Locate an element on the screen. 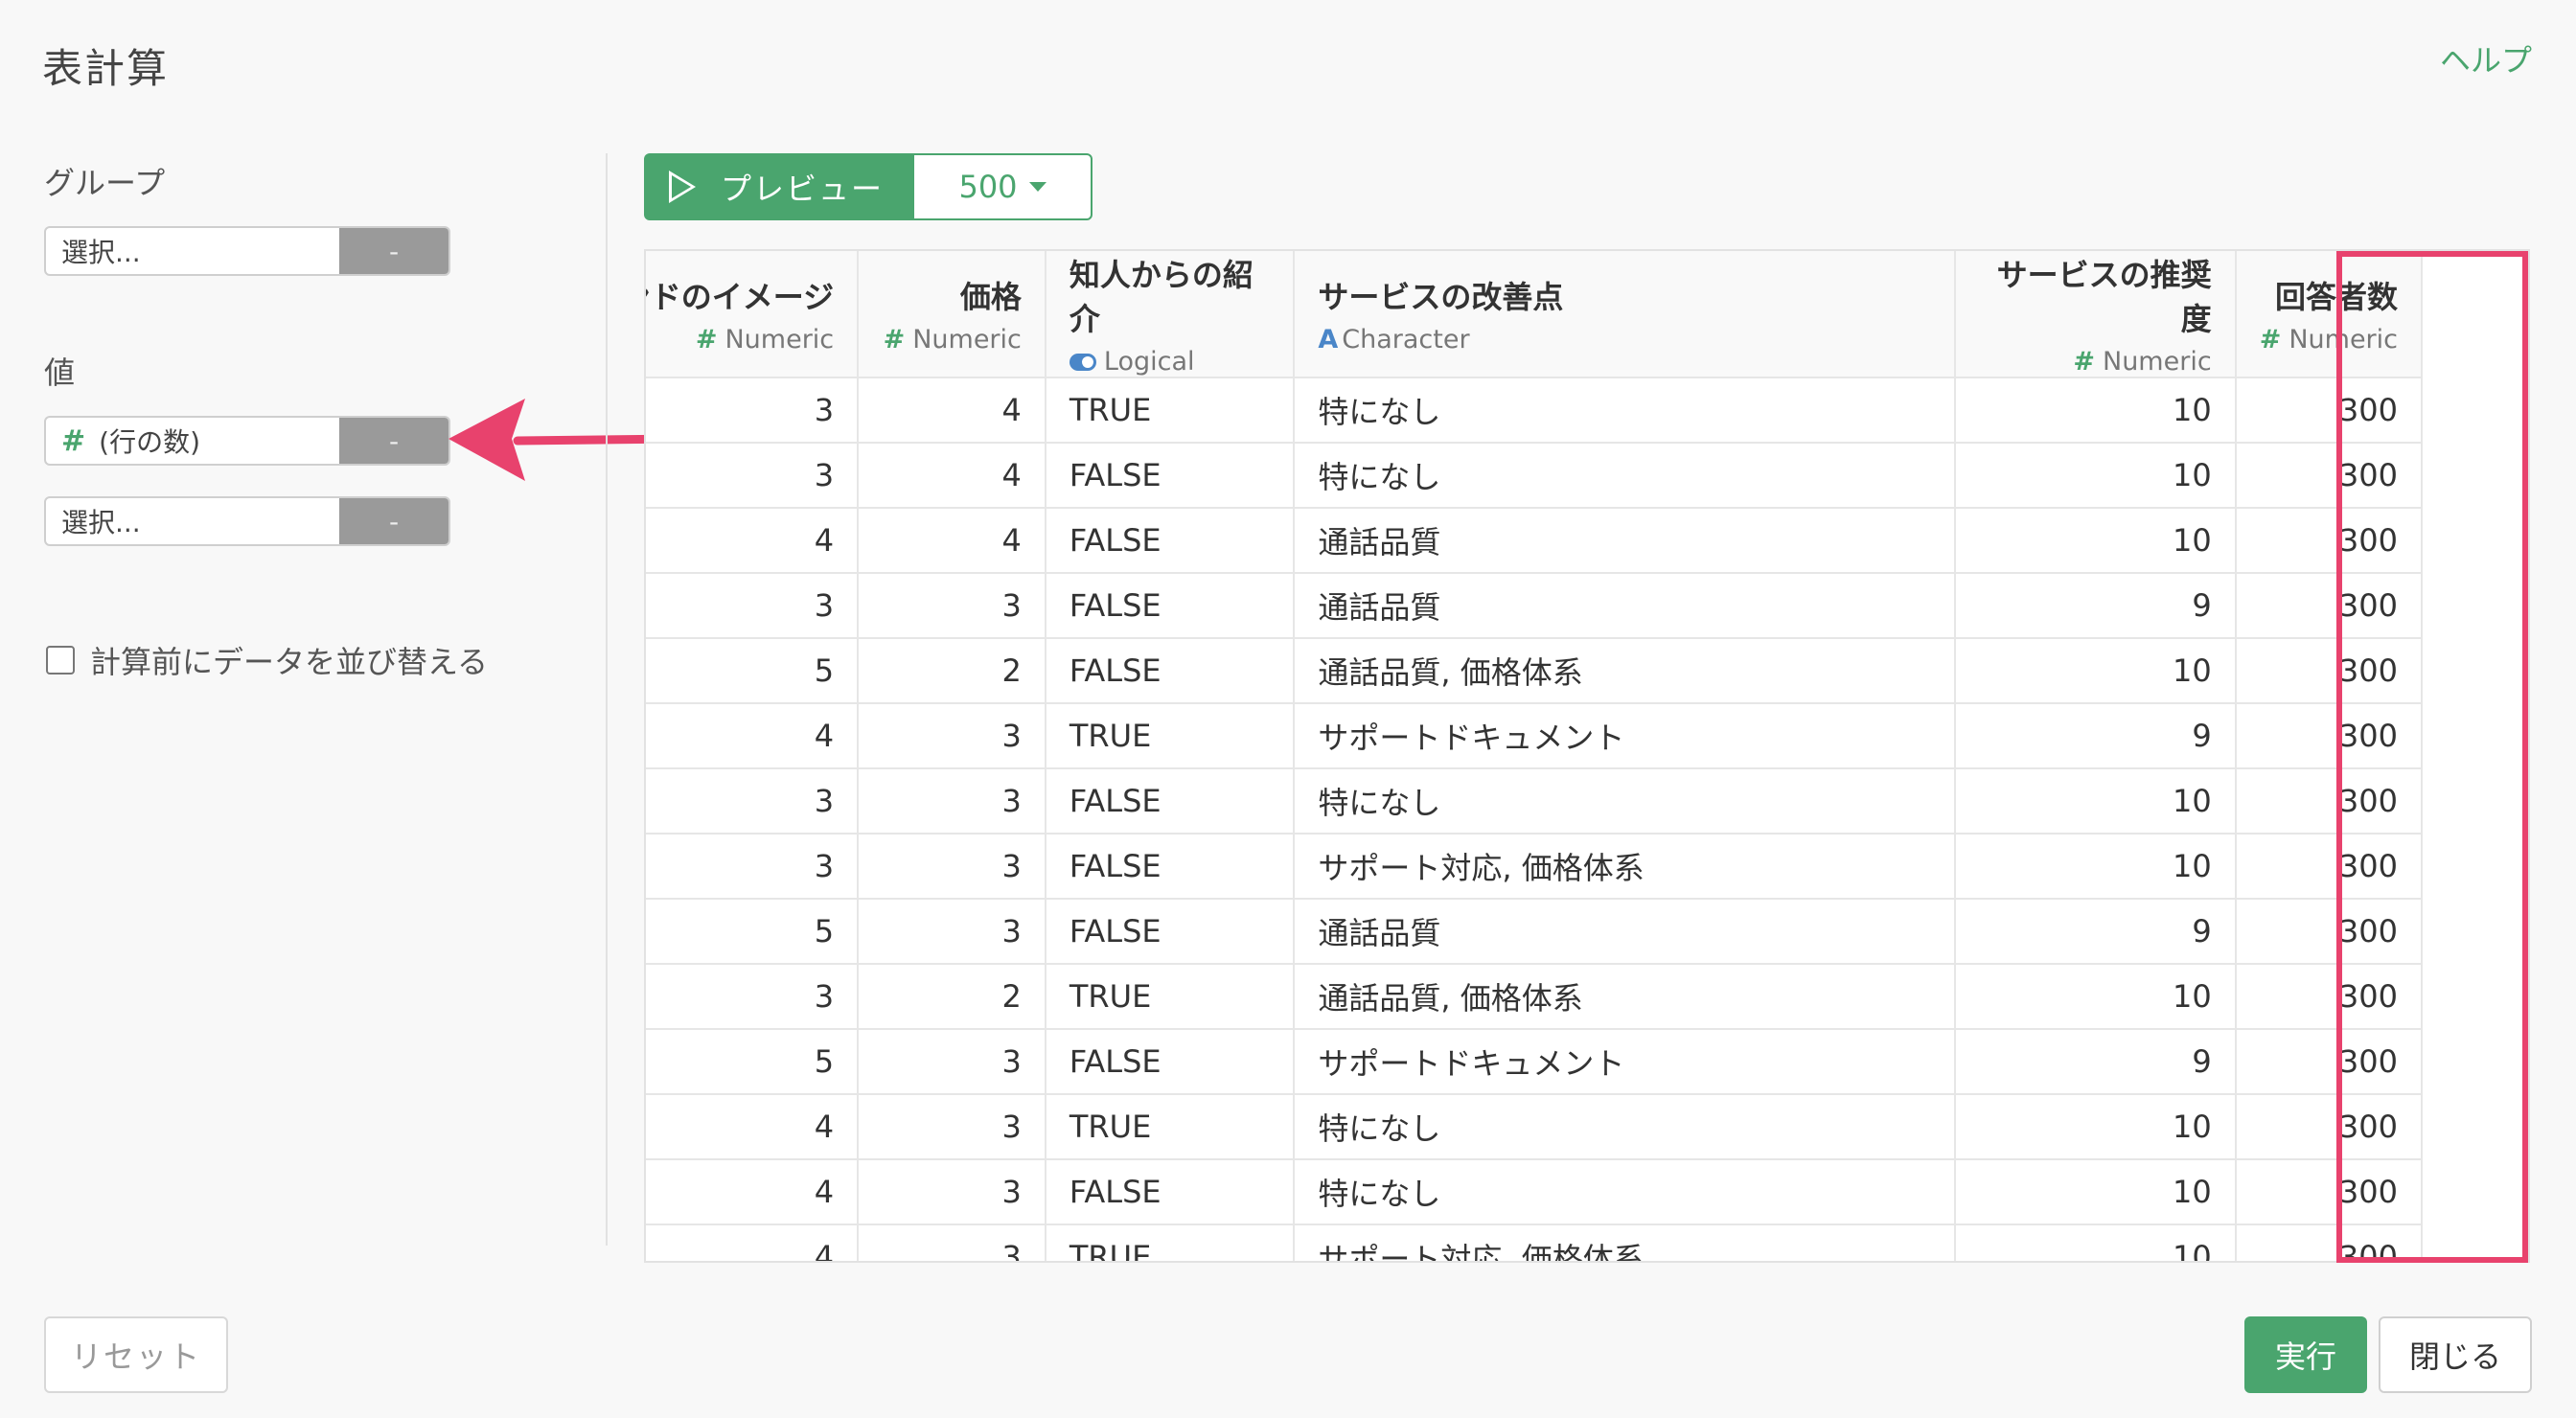 The image size is (2576, 1418). reset-button: リセット is located at coordinates (136, 1354).